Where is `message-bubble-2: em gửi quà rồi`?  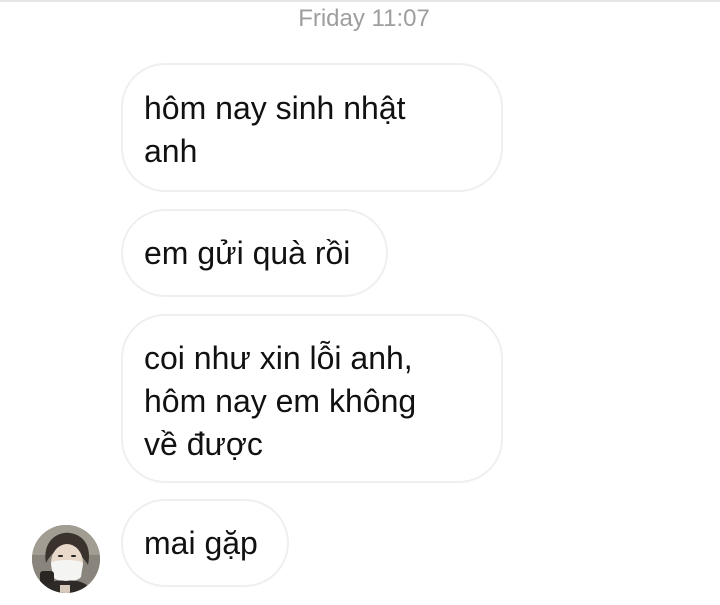 message-bubble-2: em gửi quà rồi is located at coordinates (254, 253).